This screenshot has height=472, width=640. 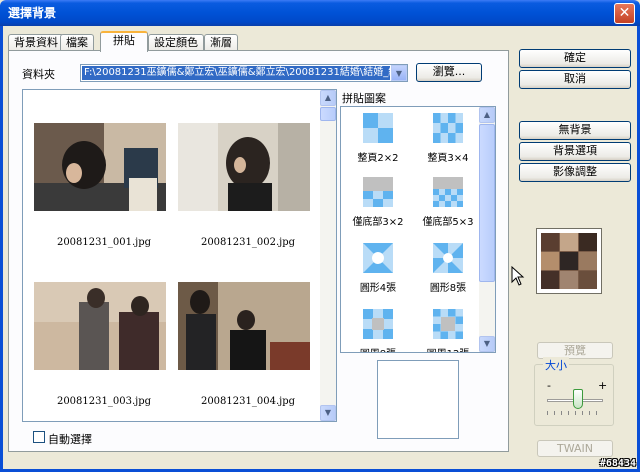 I want to click on pattern-item: 圓周8張, so click(x=378, y=328).